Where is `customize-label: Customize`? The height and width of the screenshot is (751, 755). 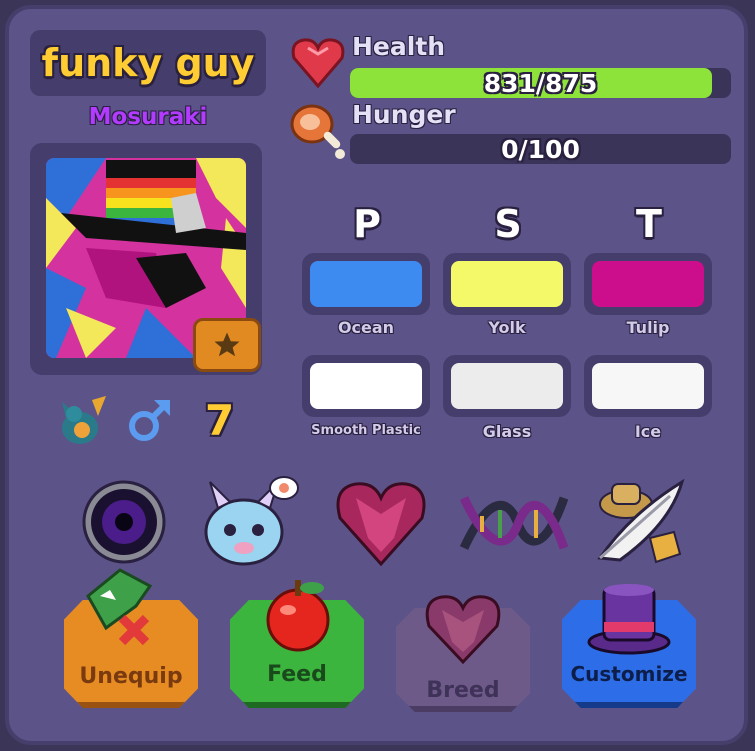 customize-label: Customize is located at coordinates (629, 674).